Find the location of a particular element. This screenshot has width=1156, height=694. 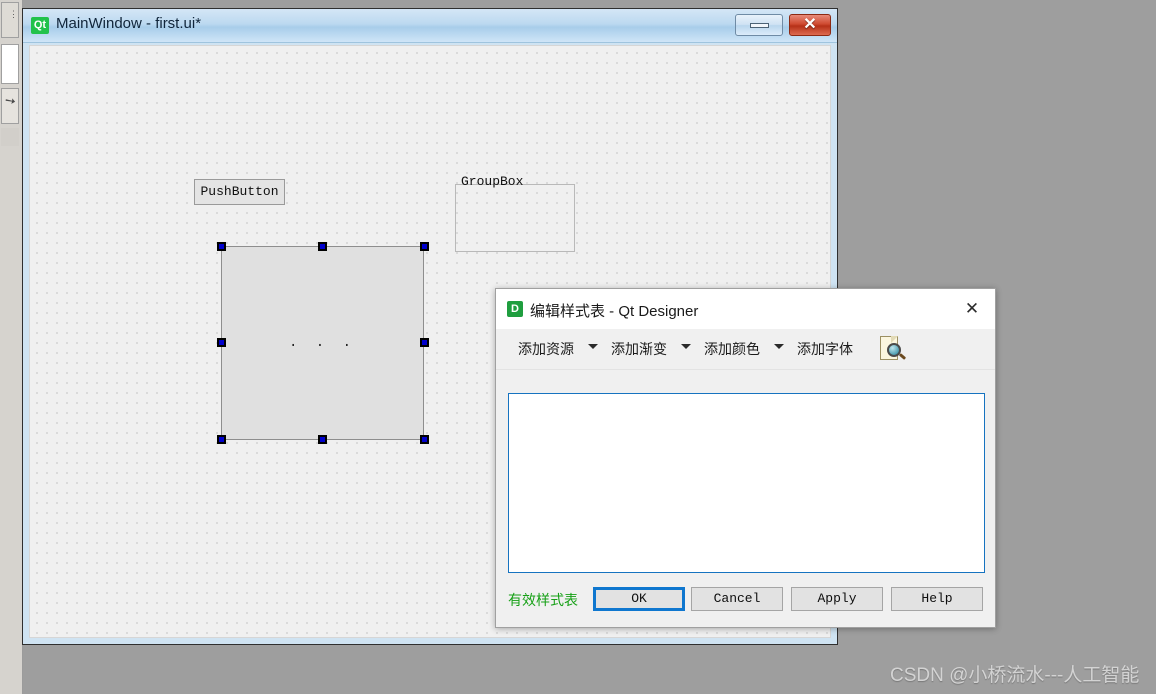

palette-grip-cell: ⋮ is located at coordinates (10, 20).